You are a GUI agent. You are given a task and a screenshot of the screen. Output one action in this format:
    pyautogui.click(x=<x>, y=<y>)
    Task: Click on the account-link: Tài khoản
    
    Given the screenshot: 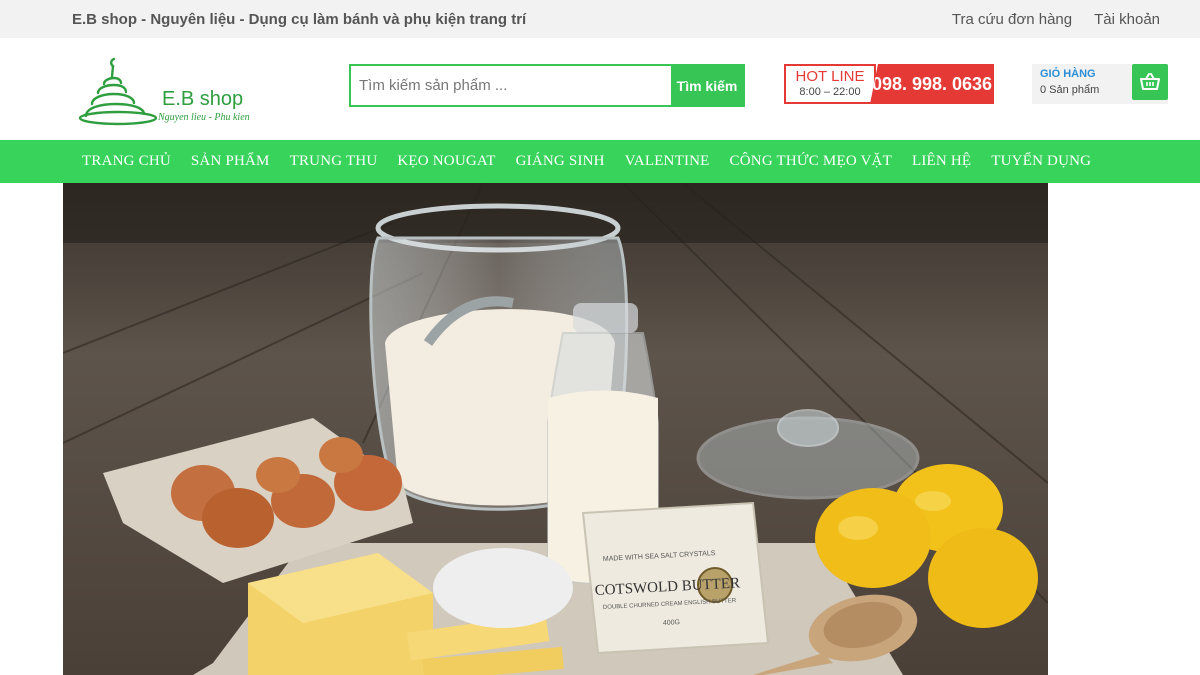 What is the action you would take?
    pyautogui.click(x=1127, y=19)
    